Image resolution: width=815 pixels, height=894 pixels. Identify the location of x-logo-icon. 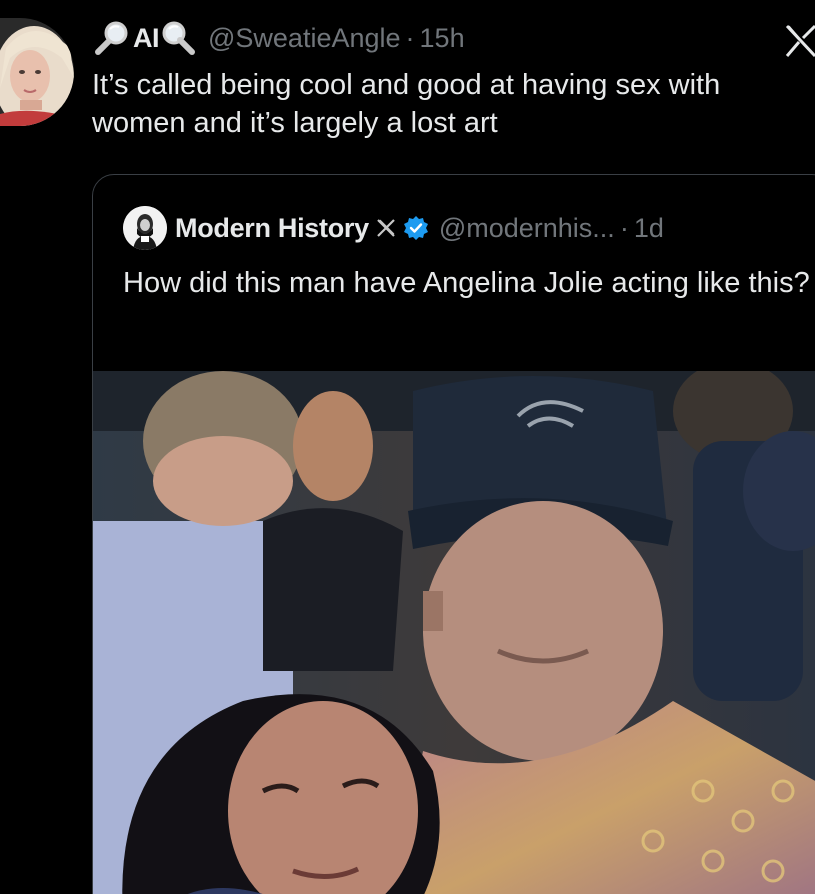
(800, 40).